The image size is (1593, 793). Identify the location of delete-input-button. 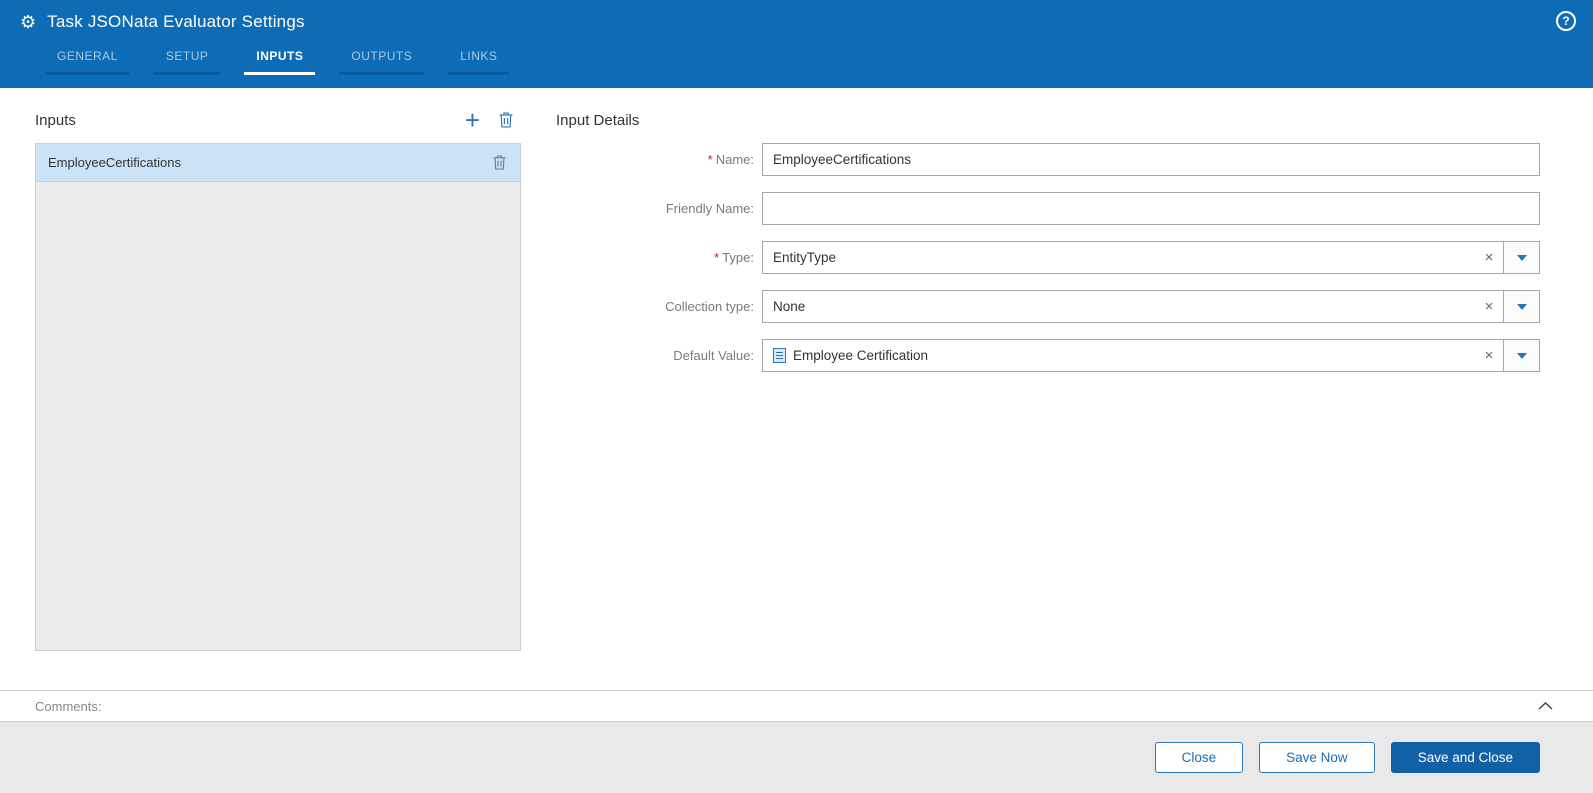
(506, 120).